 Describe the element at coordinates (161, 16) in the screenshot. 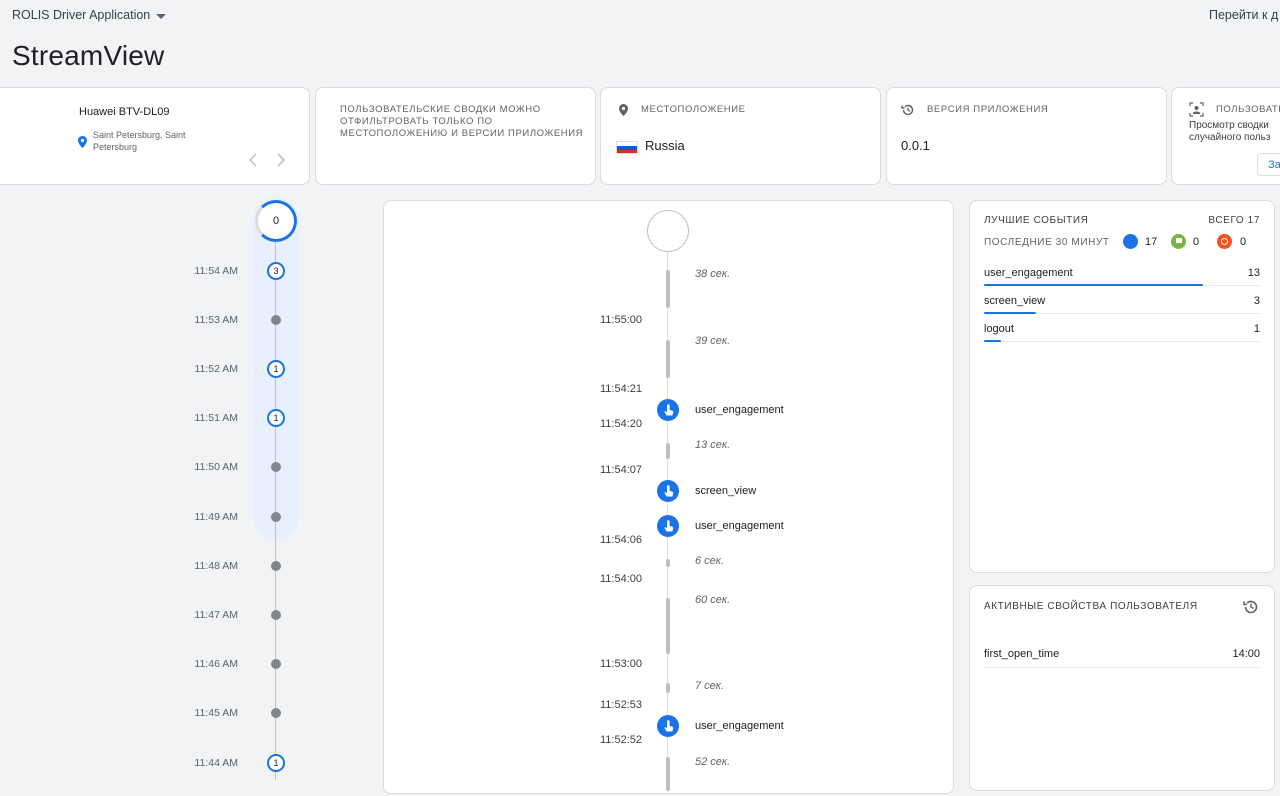

I see `chevron-down-icon` at that location.